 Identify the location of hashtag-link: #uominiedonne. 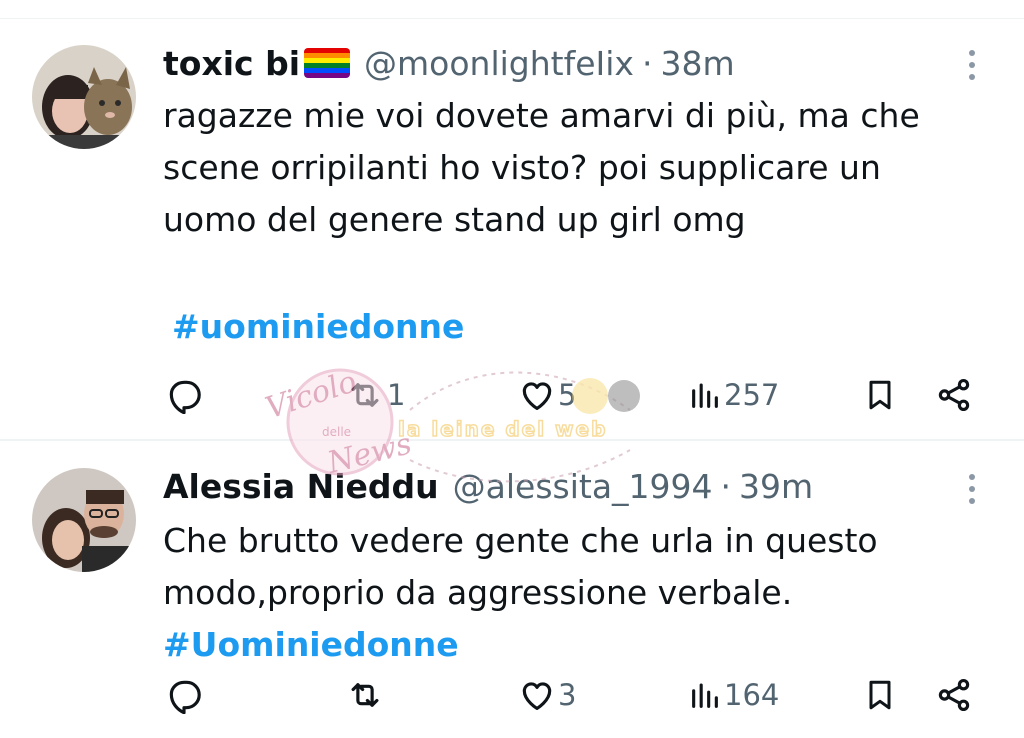
(318, 327).